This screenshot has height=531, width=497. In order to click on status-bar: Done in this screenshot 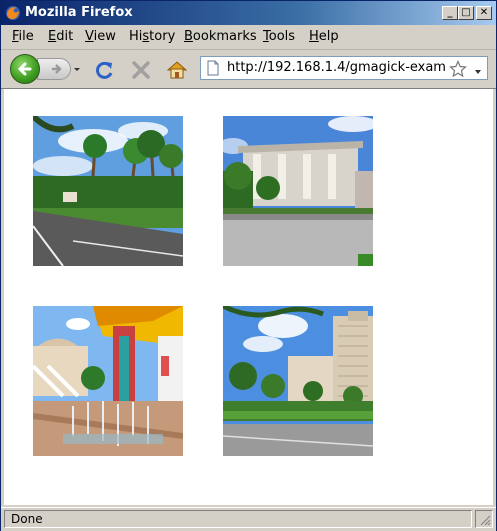, I will do `click(248, 519)`.